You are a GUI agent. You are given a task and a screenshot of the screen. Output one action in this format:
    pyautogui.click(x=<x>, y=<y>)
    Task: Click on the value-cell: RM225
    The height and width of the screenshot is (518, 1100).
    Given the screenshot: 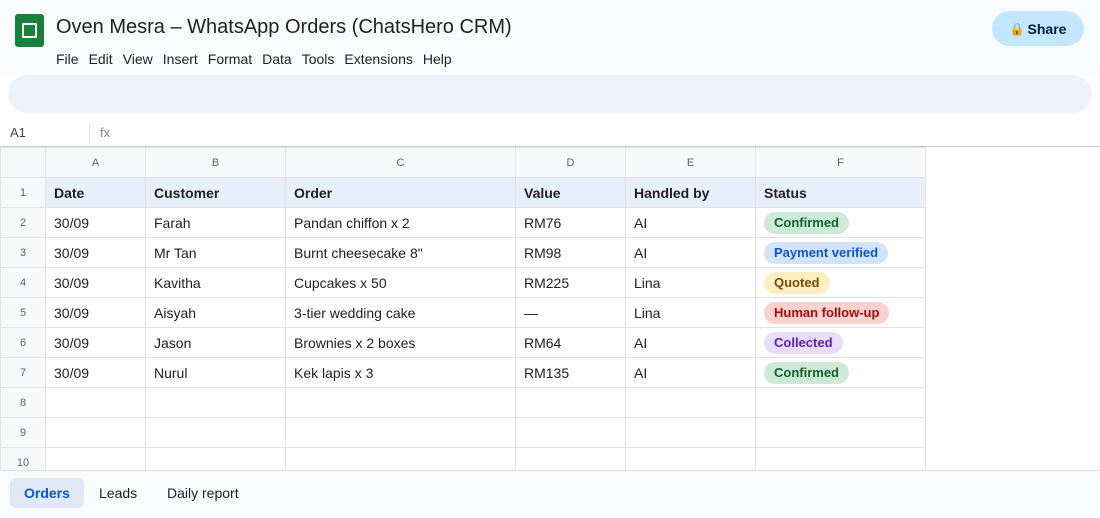 What is the action you would take?
    pyautogui.click(x=570, y=282)
    